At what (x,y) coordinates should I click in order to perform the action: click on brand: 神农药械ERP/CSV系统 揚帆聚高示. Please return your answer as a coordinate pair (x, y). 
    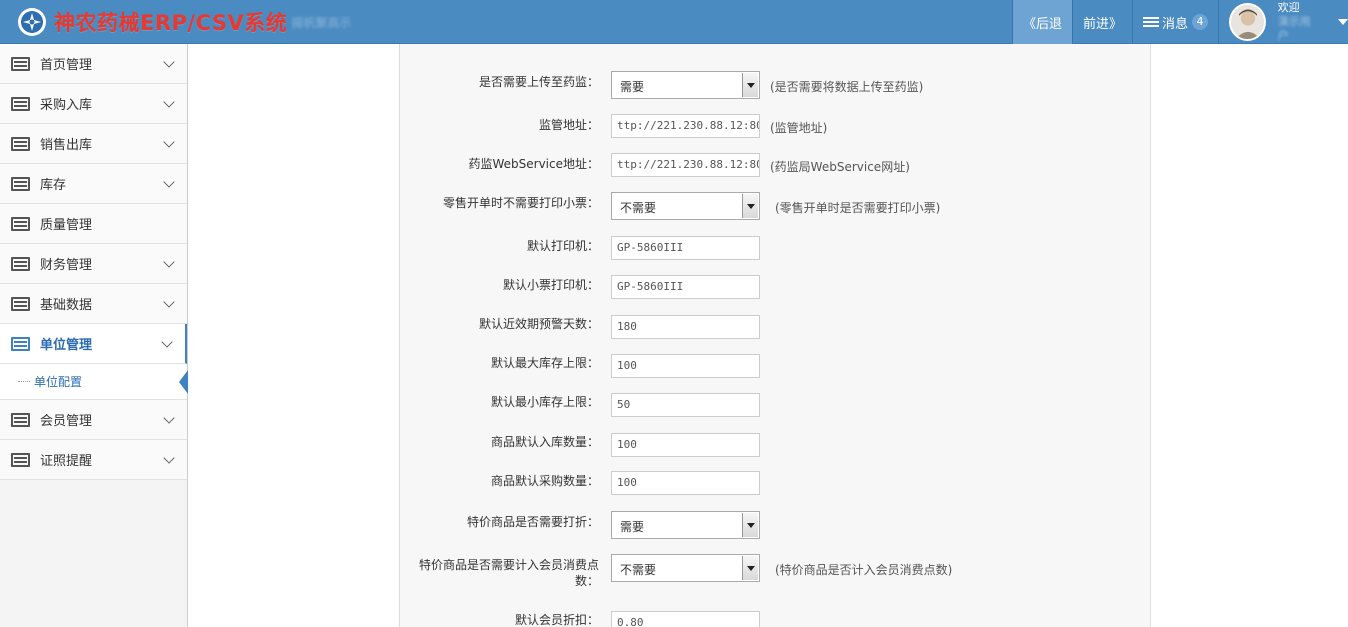
    Looking at the image, I should click on (184, 22).